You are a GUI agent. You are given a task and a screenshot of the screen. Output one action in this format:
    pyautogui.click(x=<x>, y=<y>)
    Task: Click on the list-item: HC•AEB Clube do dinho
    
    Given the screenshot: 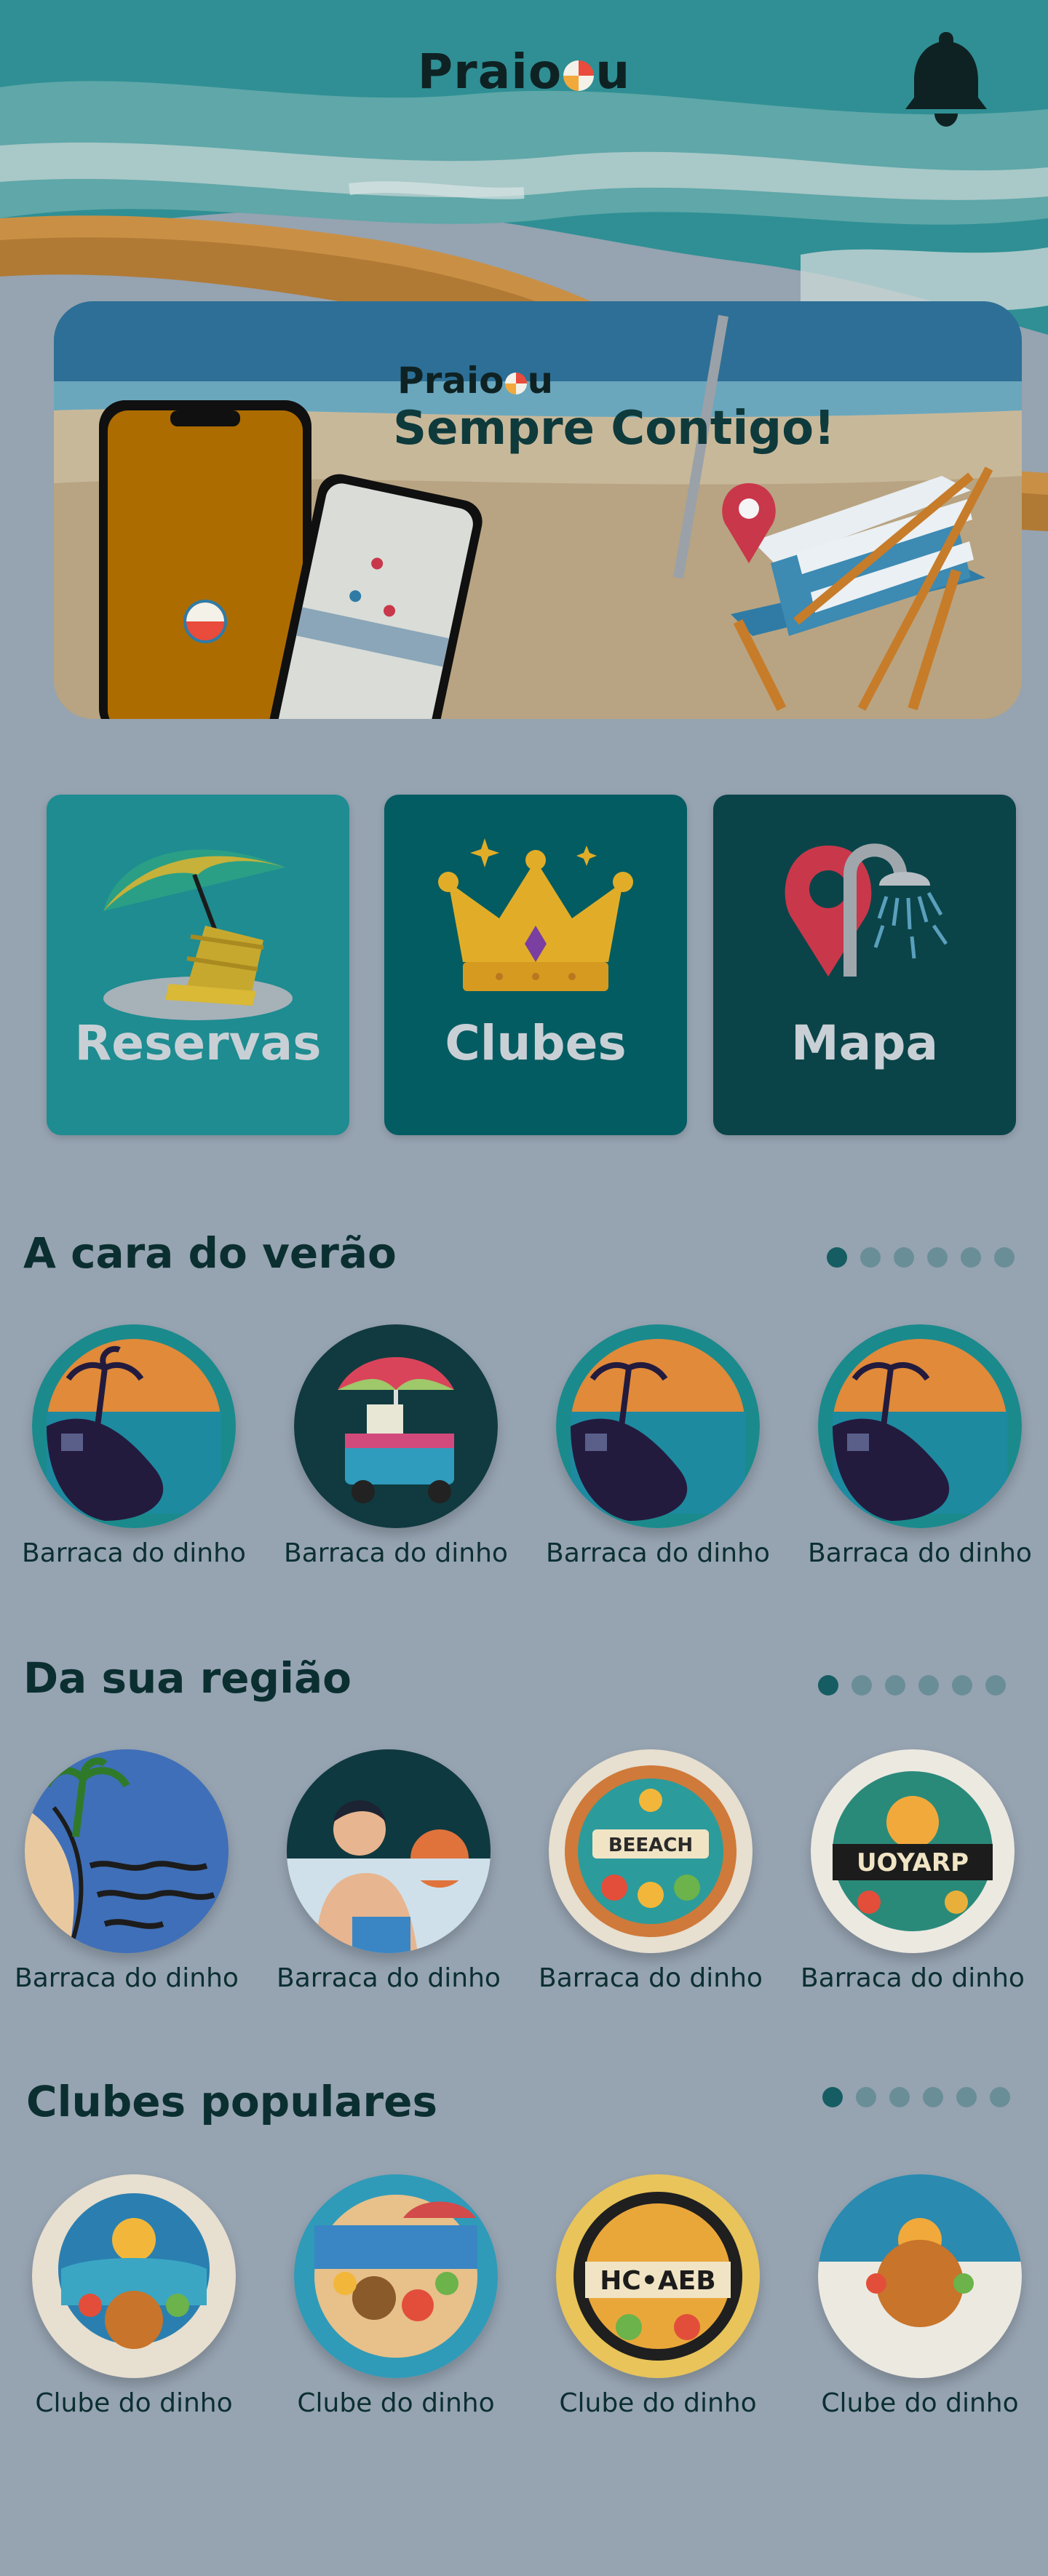 What is the action you would take?
    pyautogui.click(x=657, y=2296)
    